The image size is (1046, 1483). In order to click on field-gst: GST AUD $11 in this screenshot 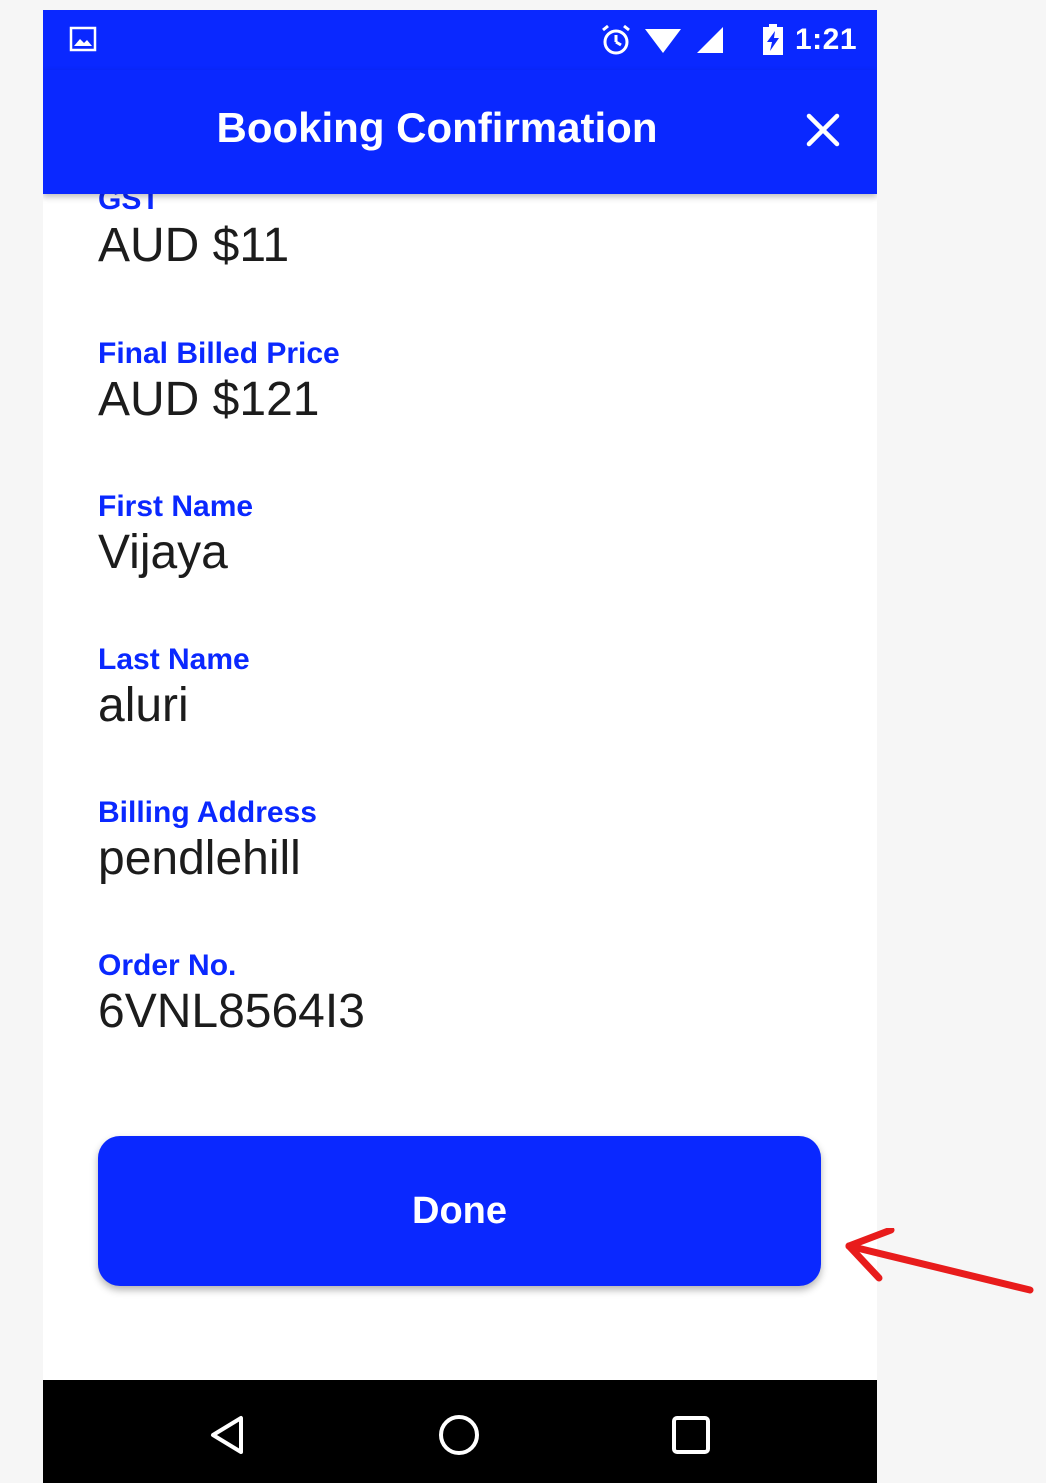, I will do `click(193, 234)`.